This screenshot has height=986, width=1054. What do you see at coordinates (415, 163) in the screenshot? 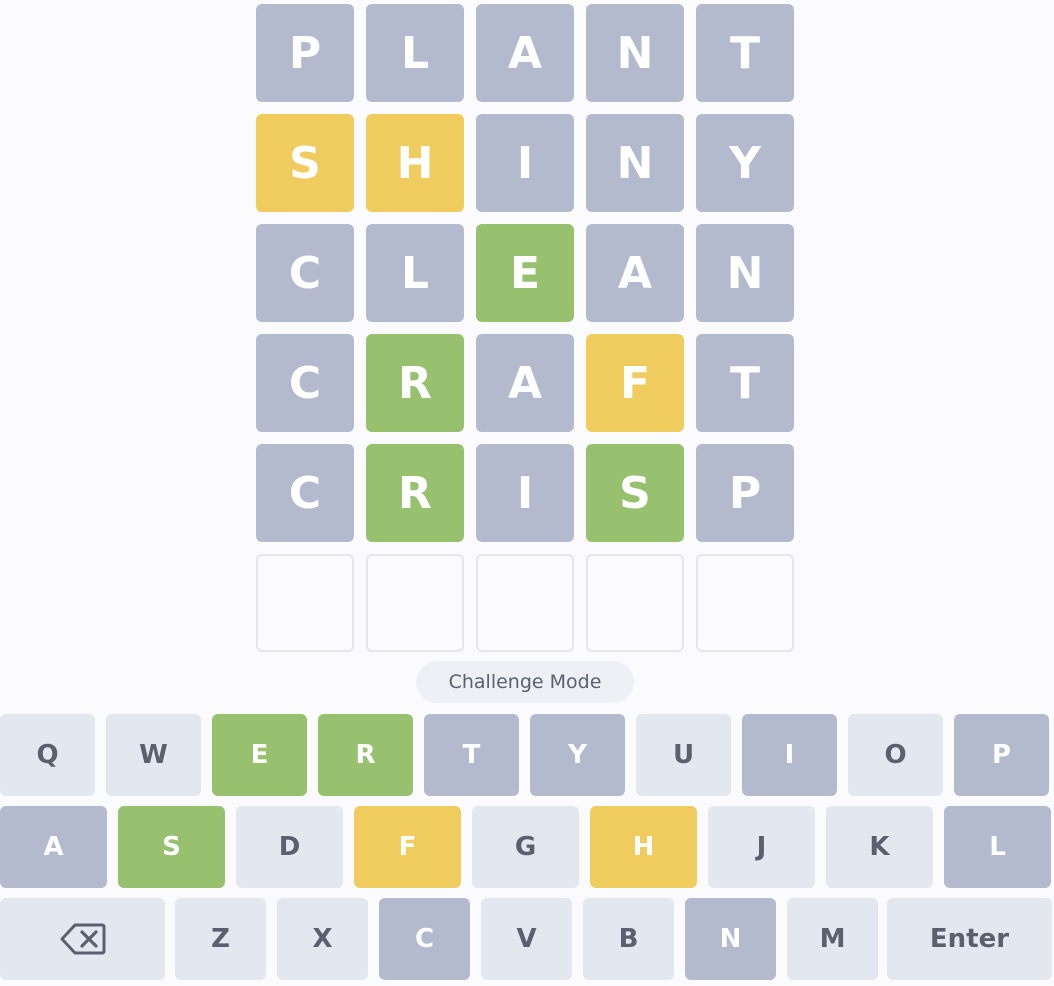
I see `board-tile: H` at bounding box center [415, 163].